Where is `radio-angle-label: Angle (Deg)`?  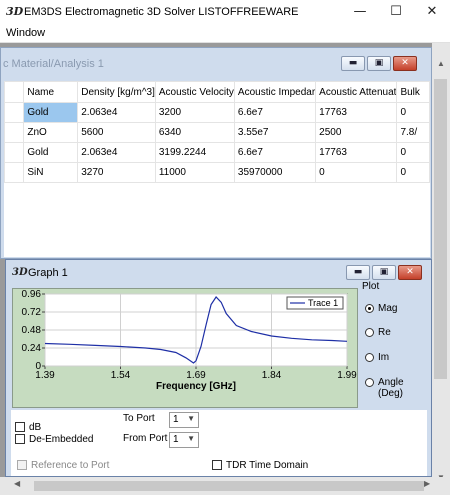 radio-angle-label: Angle (Deg) is located at coordinates (391, 388).